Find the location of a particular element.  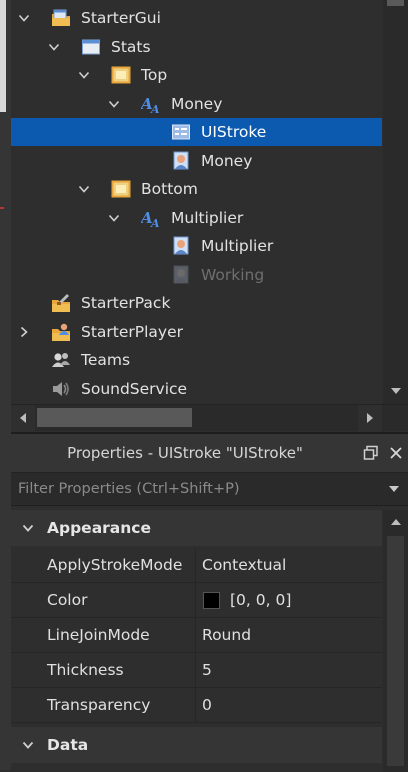

property-row: Color [0, 0, 0] is located at coordinates (196, 600).